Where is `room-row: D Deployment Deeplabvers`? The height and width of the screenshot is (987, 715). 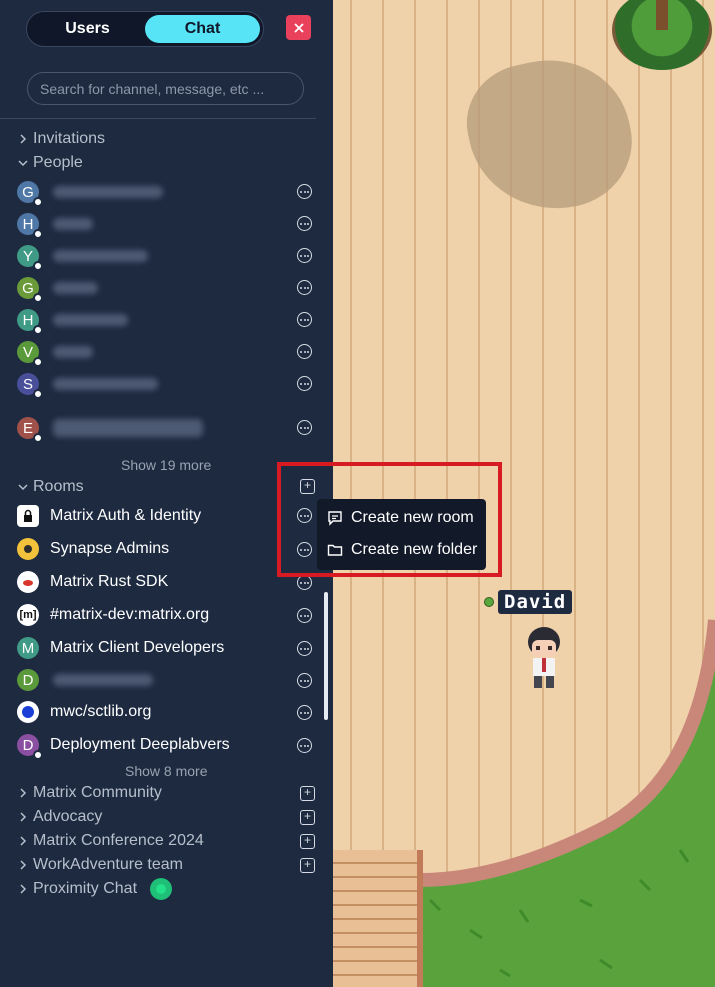 room-row: D Deployment Deeplabvers is located at coordinates (167, 745).